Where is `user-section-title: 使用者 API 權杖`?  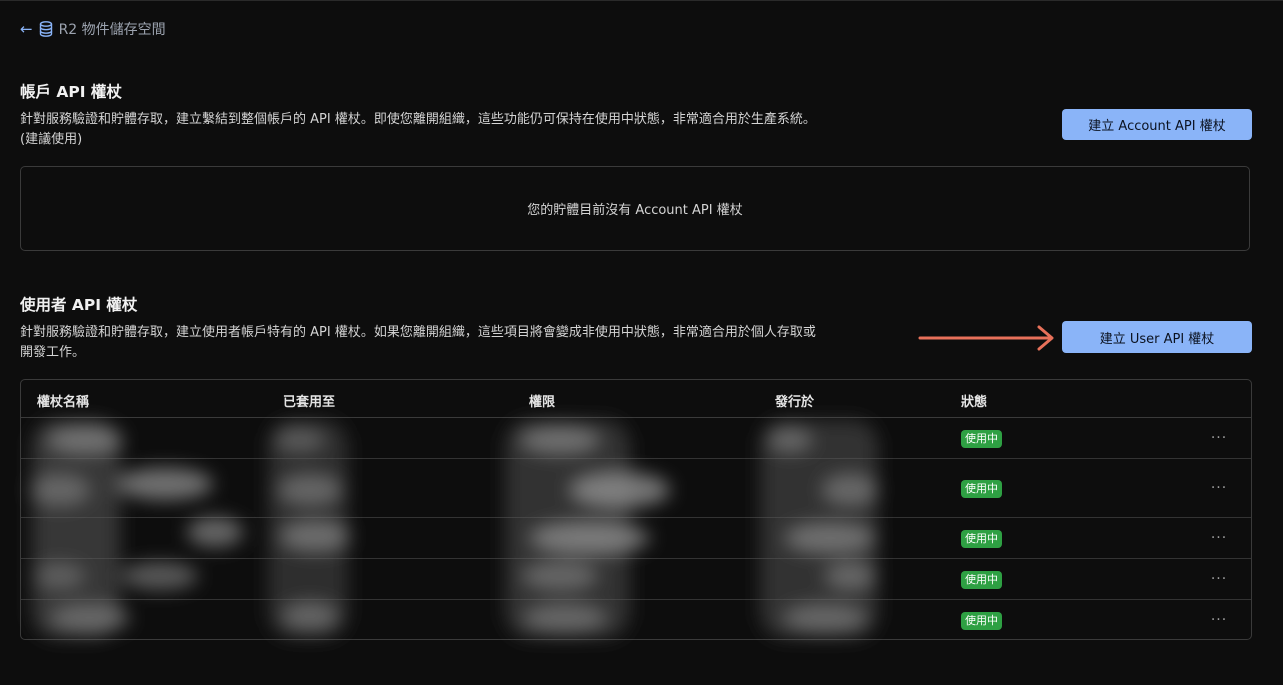
user-section-title: 使用者 API 權杖 is located at coordinates (79, 305).